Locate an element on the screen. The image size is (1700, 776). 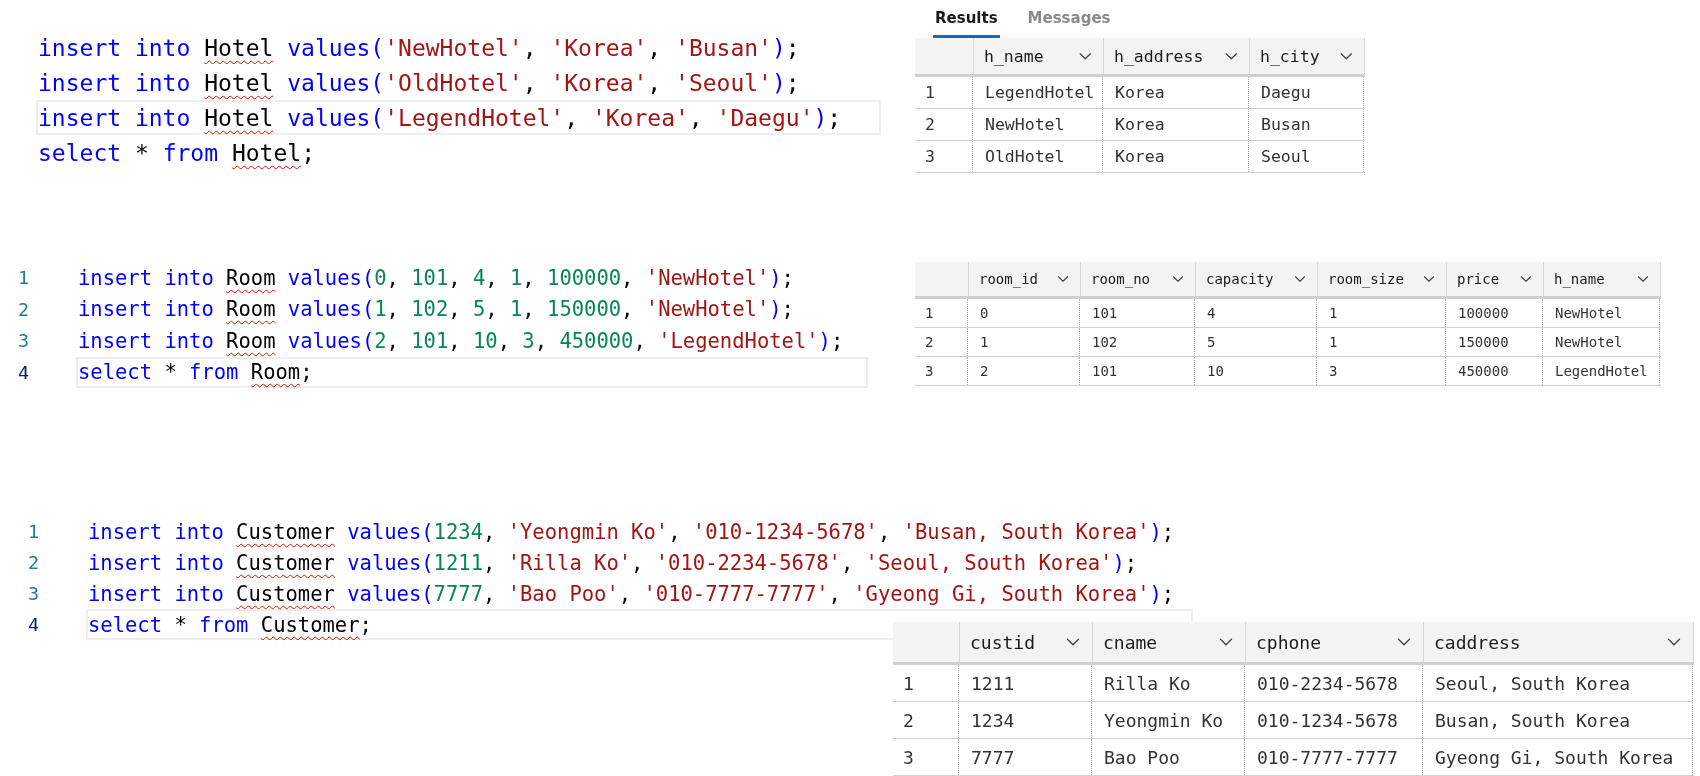
table-cell: Bao Poo is located at coordinates (1168, 757).